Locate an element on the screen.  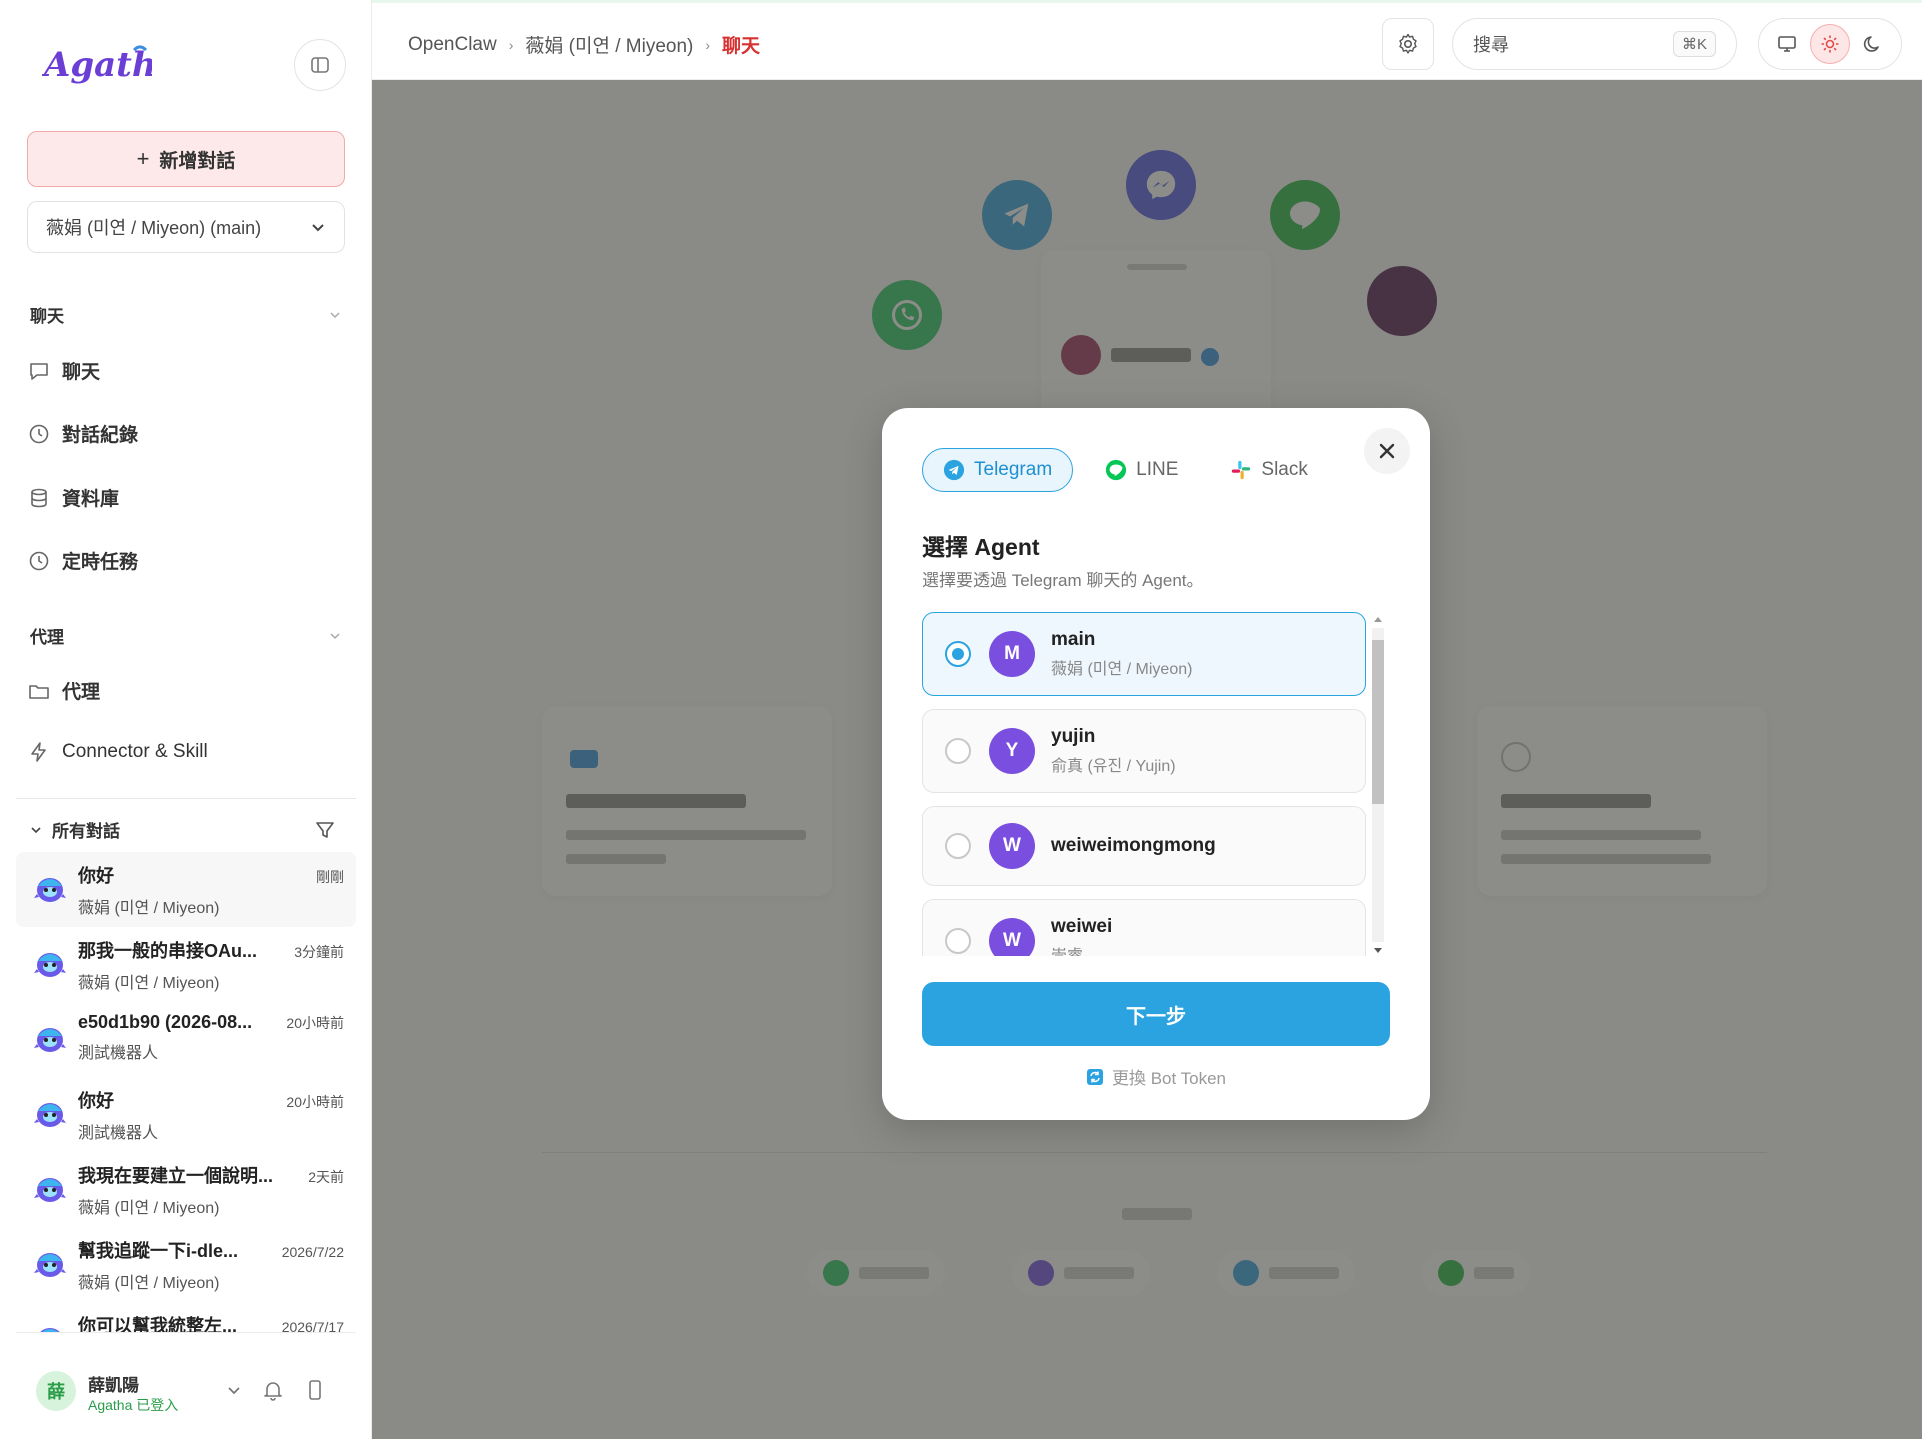
theme-switcher is located at coordinates (1830, 44).